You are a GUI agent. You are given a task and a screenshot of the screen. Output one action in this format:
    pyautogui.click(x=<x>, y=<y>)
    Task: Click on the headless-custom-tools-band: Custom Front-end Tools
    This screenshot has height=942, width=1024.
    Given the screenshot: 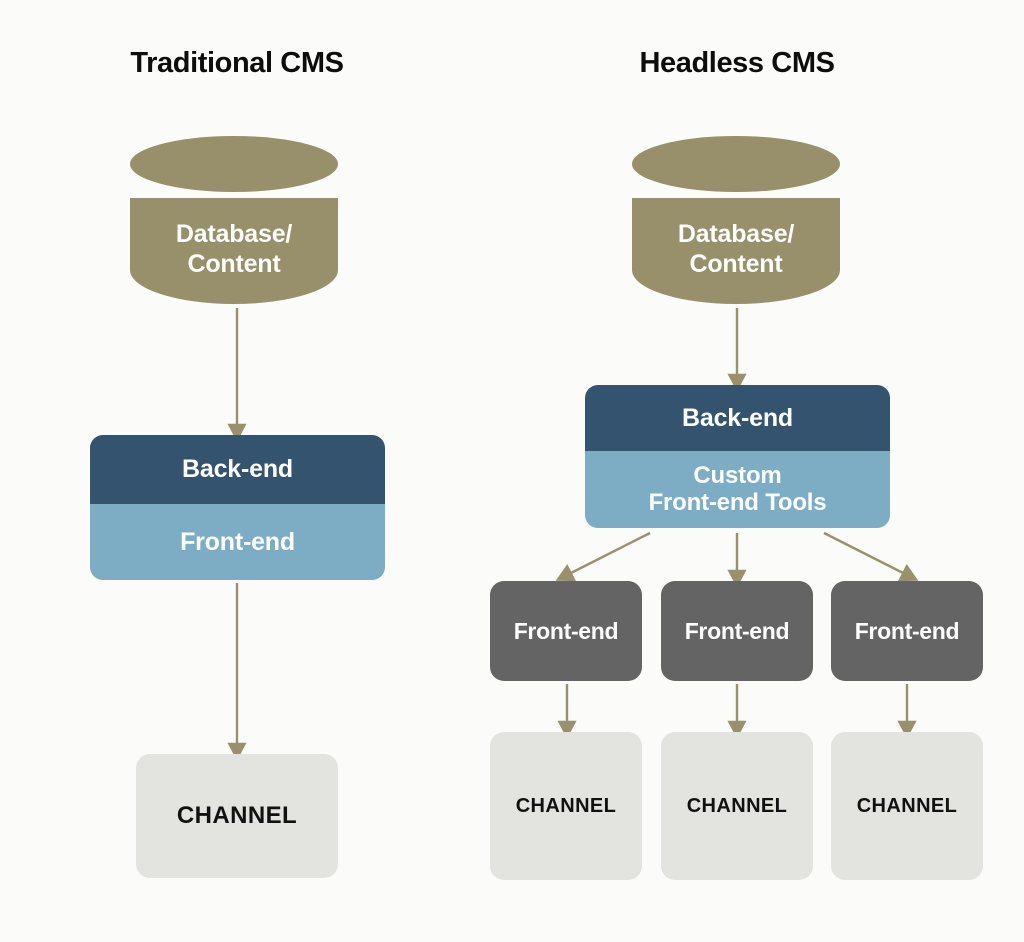 What is the action you would take?
    pyautogui.click(x=737, y=489)
    